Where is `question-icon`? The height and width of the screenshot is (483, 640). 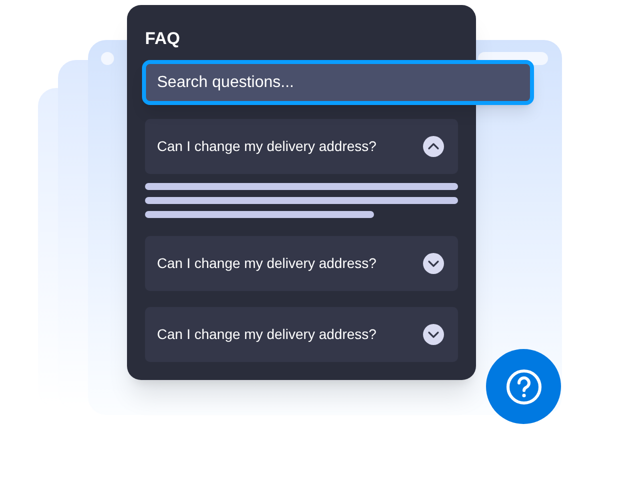 question-icon is located at coordinates (524, 386).